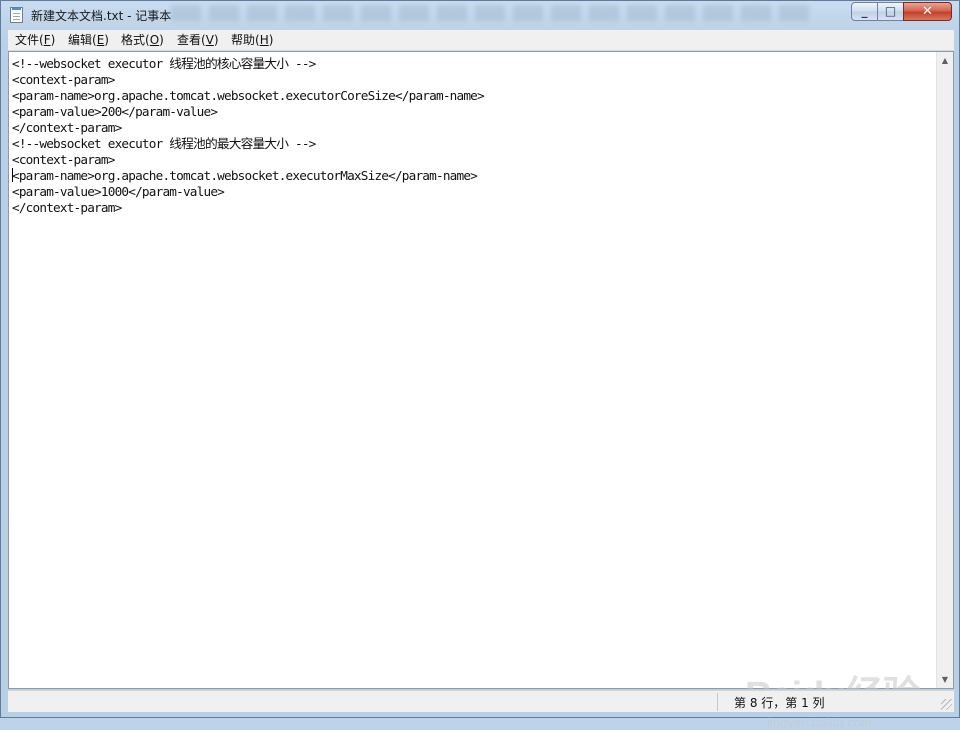 The image size is (960, 730). Describe the element at coordinates (481, 701) in the screenshot. I see `status-bar: 第 8 行，第 1 列` at that location.